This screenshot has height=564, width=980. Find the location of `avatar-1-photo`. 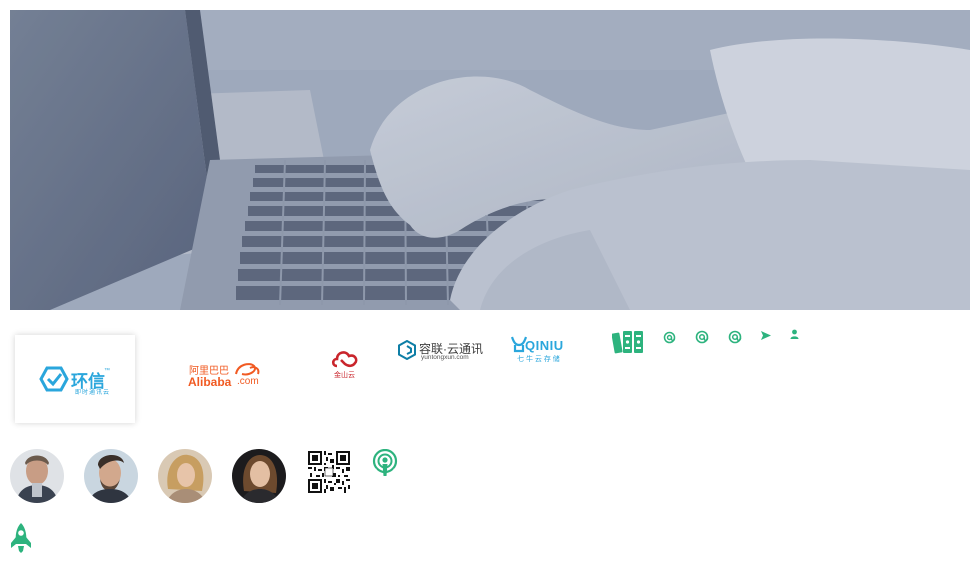

avatar-1-photo is located at coordinates (37, 476).